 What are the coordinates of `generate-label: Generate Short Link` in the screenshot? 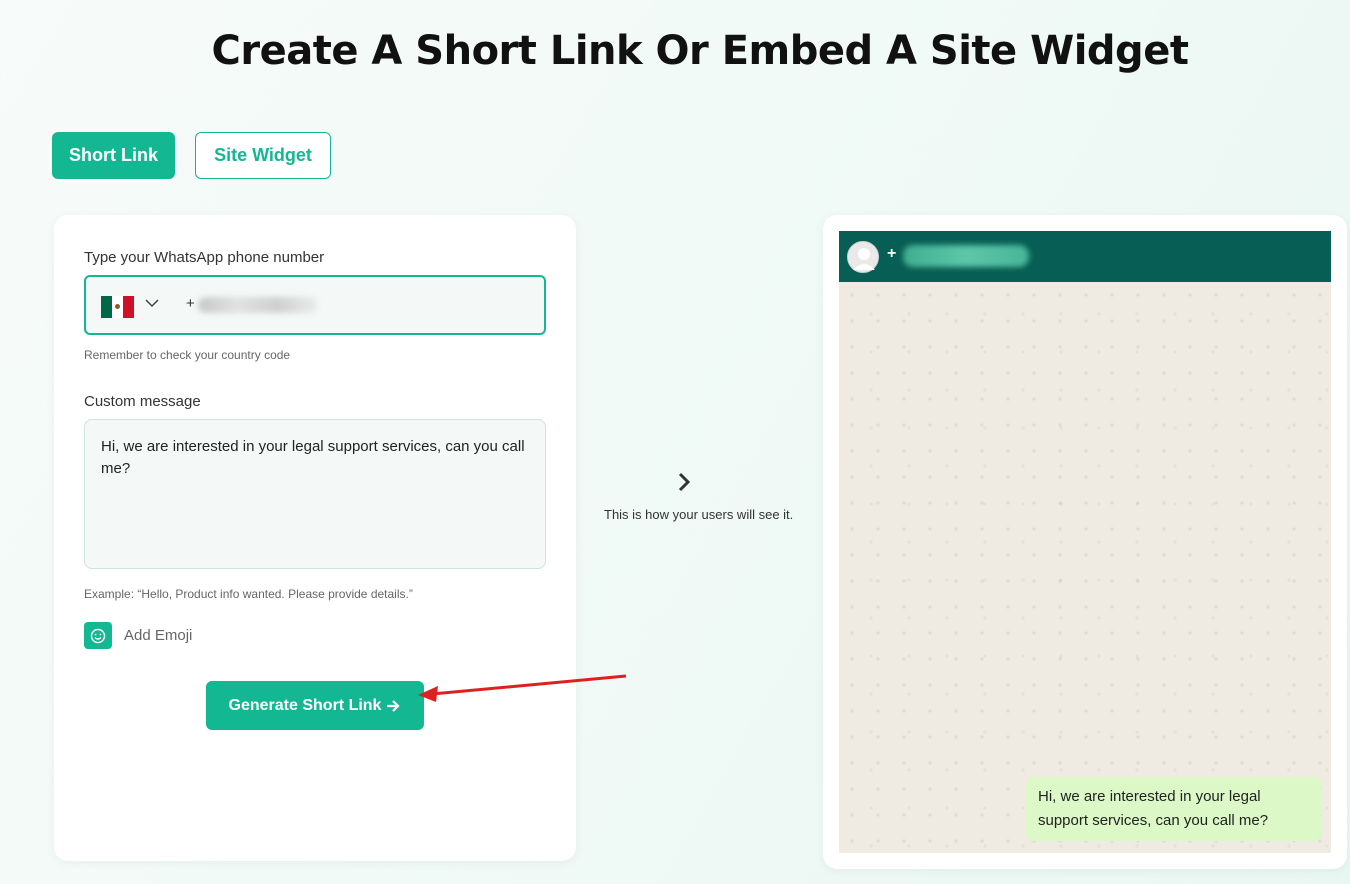 It's located at (305, 705).